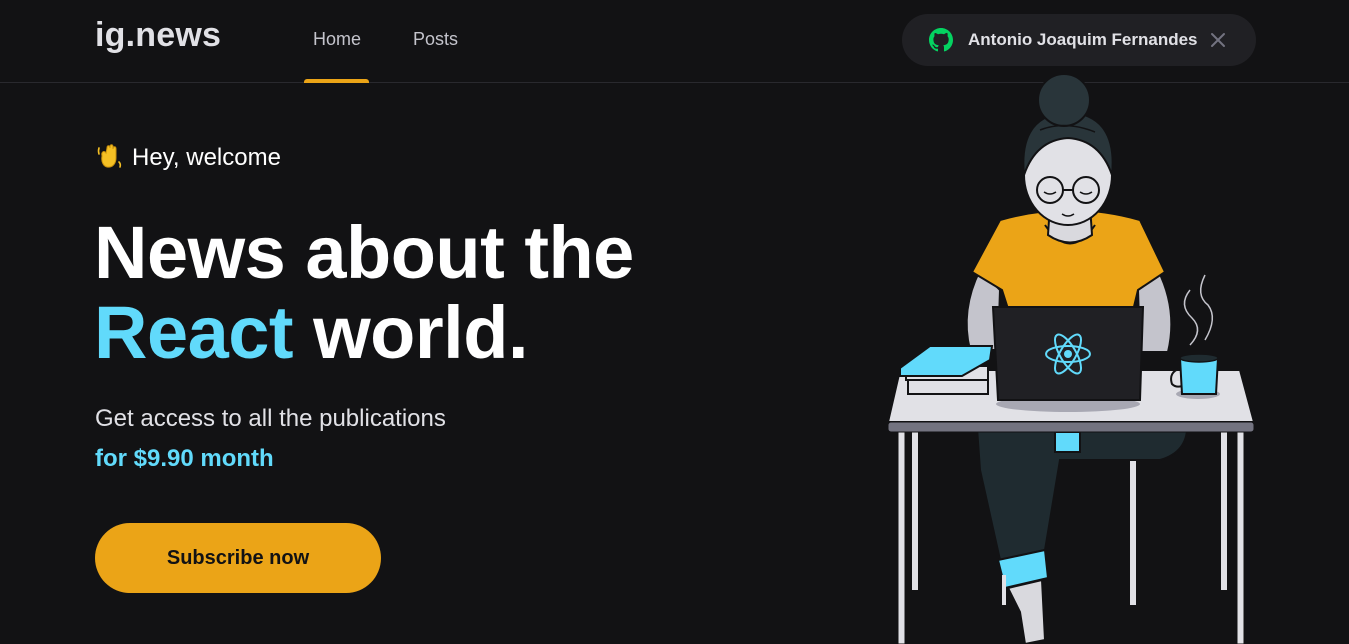  I want to click on subscribe-button: Subscribe now, so click(238, 558).